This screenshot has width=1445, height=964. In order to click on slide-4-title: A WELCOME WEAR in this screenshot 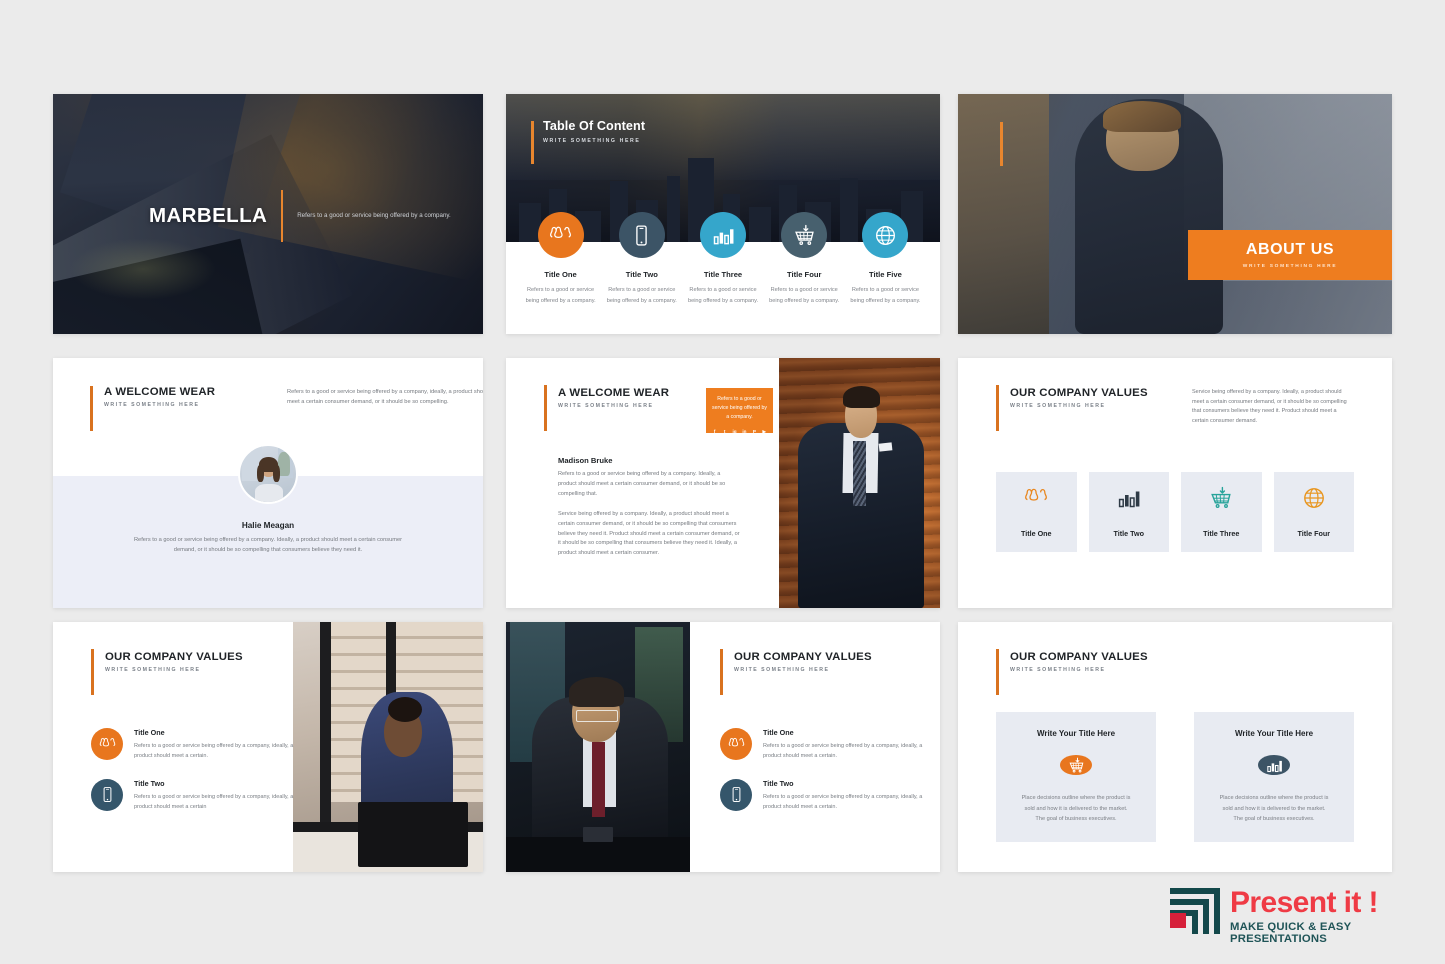, I will do `click(160, 392)`.